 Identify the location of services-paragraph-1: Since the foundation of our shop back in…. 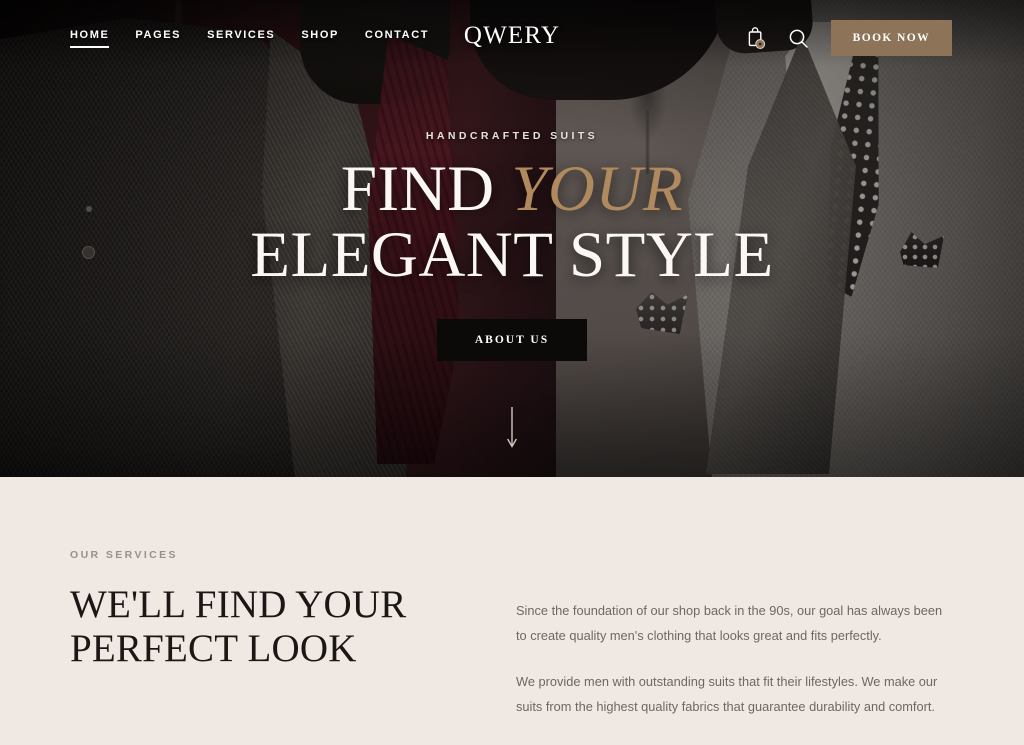
(729, 623).